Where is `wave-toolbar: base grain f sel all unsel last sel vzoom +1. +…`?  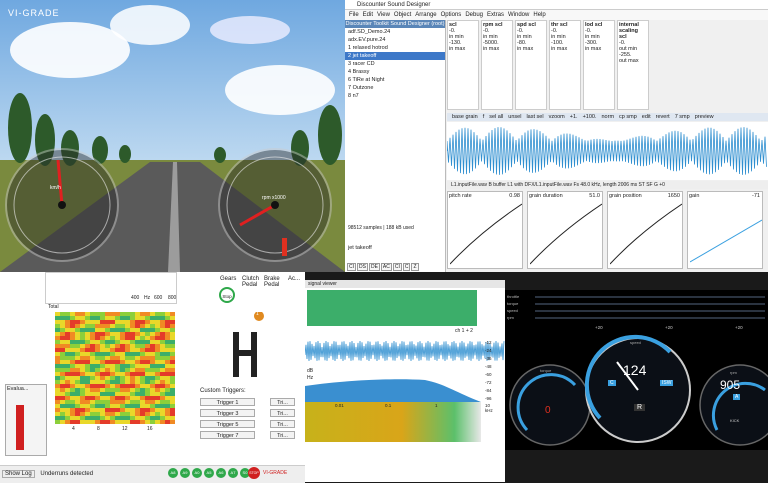 wave-toolbar: base grain f sel all unsel last sel vzoom +1. +… is located at coordinates (607, 117).